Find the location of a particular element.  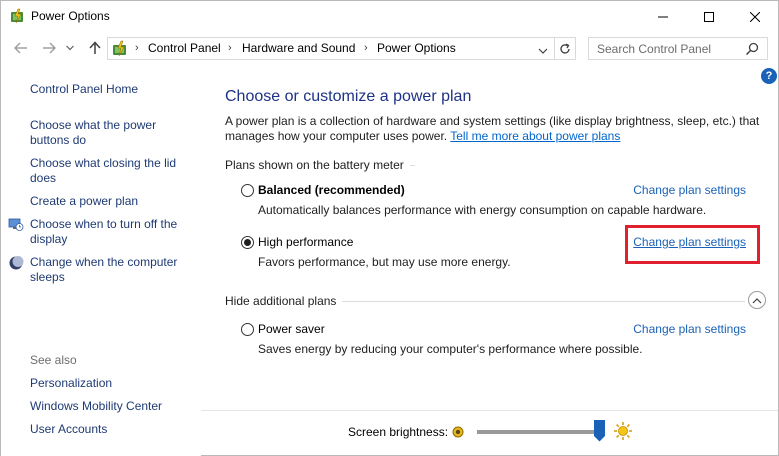

title-bar: Power Options is located at coordinates (389, 16).